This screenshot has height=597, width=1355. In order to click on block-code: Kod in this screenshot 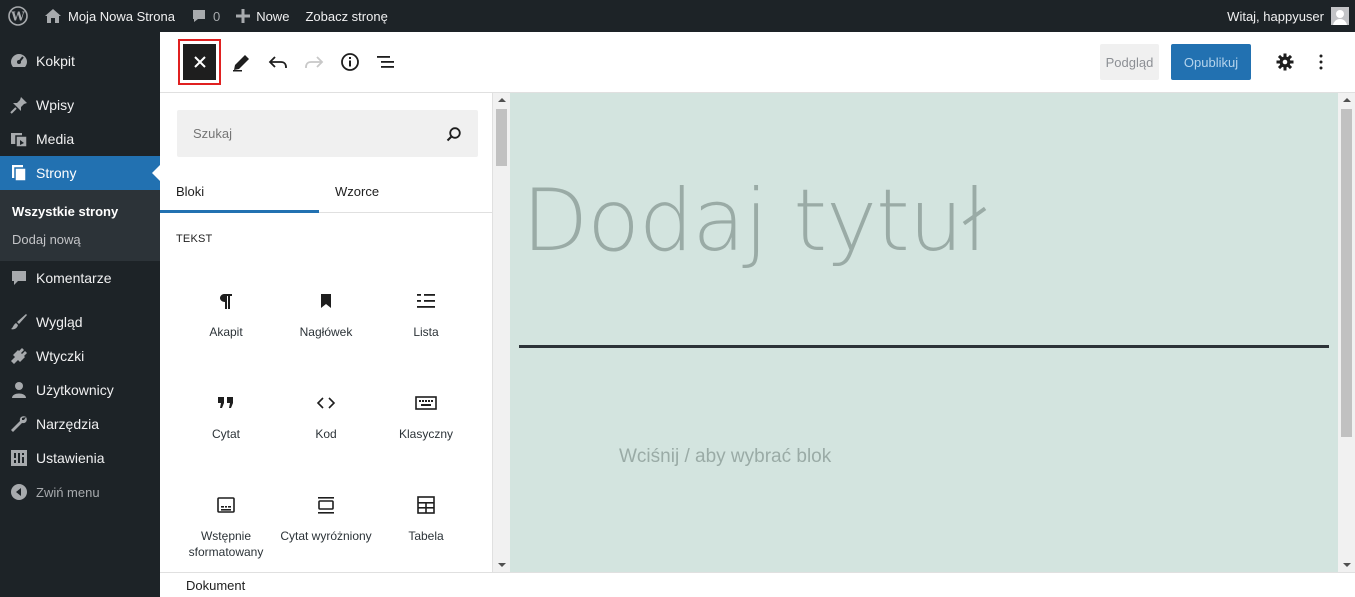, I will do `click(326, 430)`.